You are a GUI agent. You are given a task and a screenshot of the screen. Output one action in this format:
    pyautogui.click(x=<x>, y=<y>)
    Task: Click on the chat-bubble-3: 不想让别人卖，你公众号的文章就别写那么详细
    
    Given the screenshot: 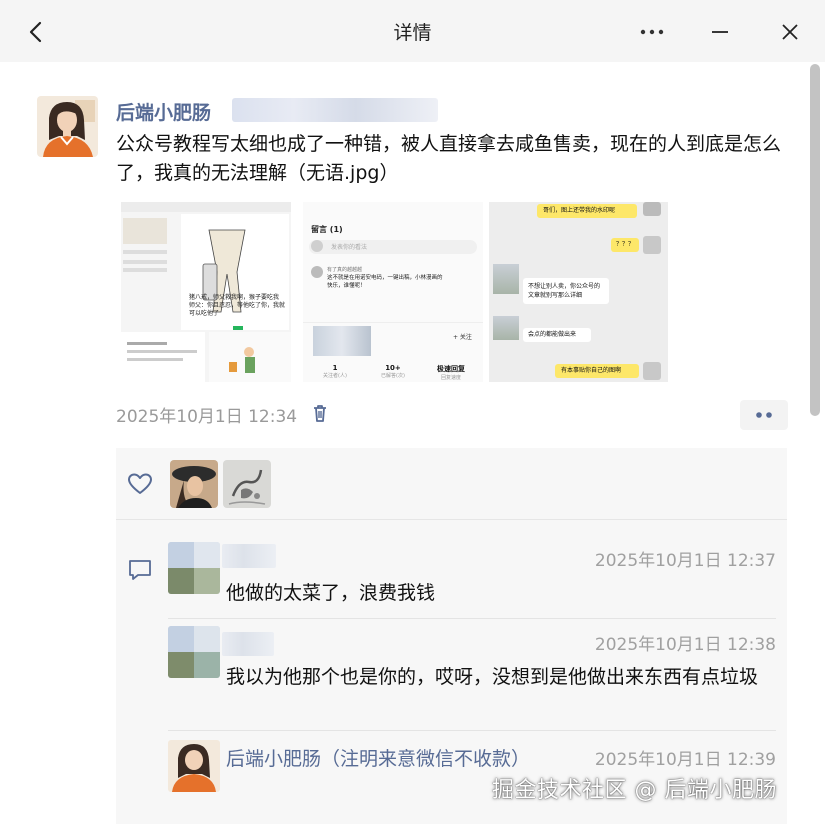 What is the action you would take?
    pyautogui.click(x=566, y=291)
    